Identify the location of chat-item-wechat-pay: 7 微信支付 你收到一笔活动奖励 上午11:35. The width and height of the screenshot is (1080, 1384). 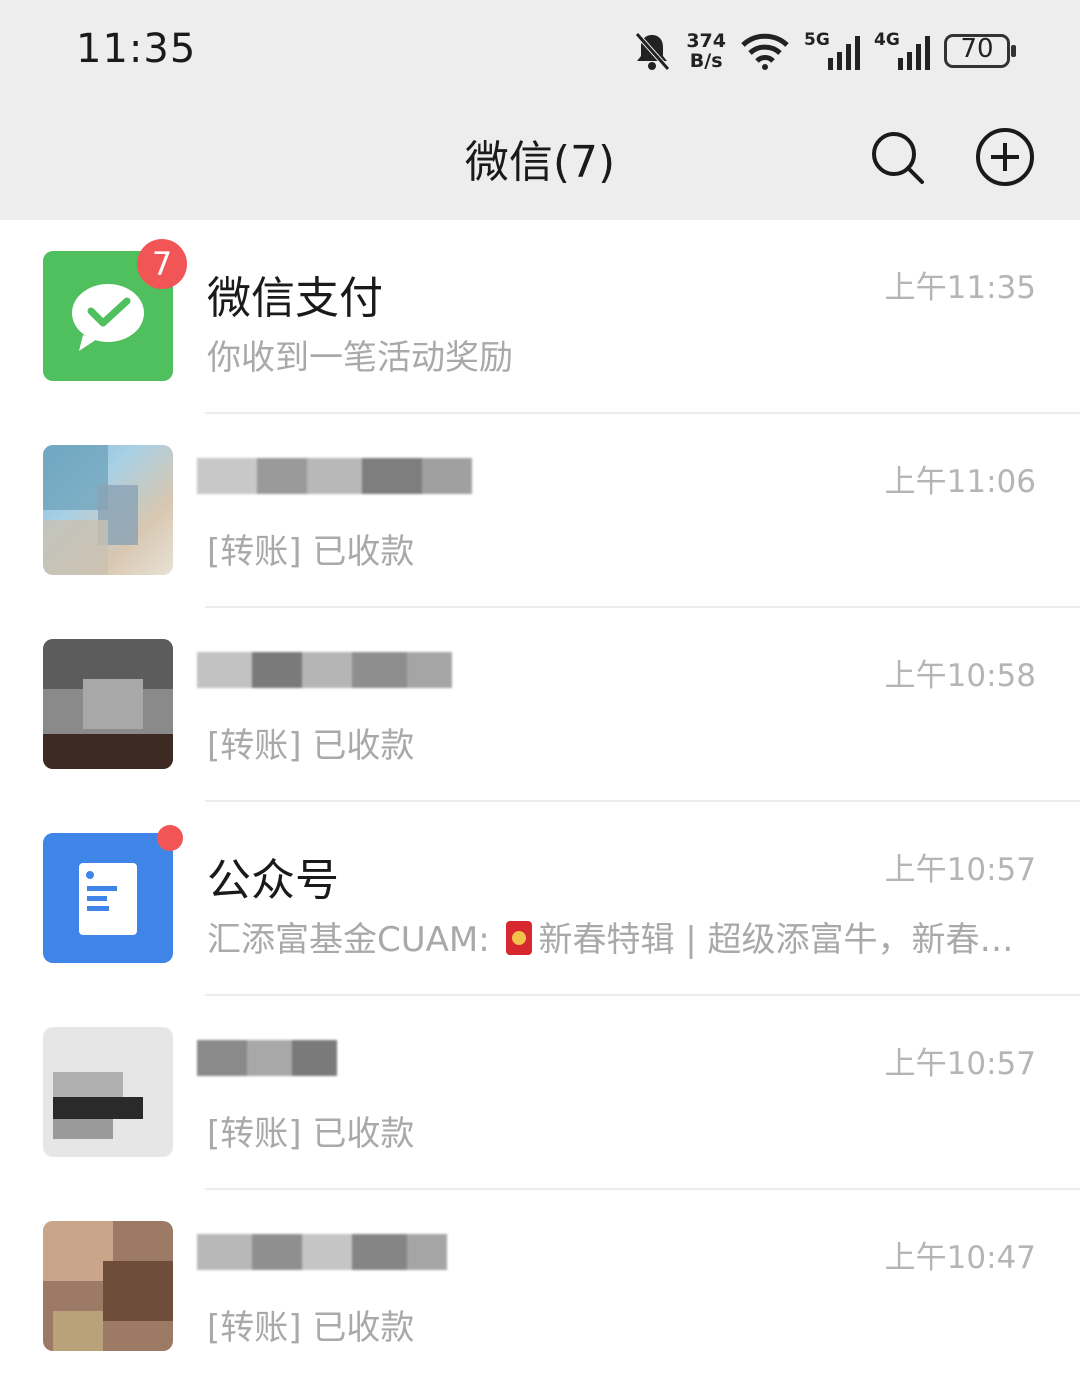
(540, 317).